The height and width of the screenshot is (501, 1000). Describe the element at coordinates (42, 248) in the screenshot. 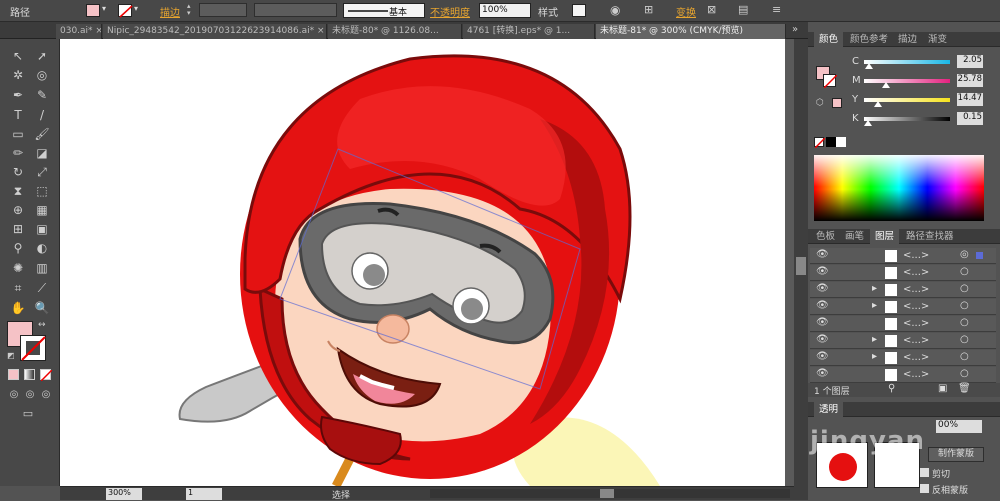

I see `blend-tool-icon: ◐` at that location.